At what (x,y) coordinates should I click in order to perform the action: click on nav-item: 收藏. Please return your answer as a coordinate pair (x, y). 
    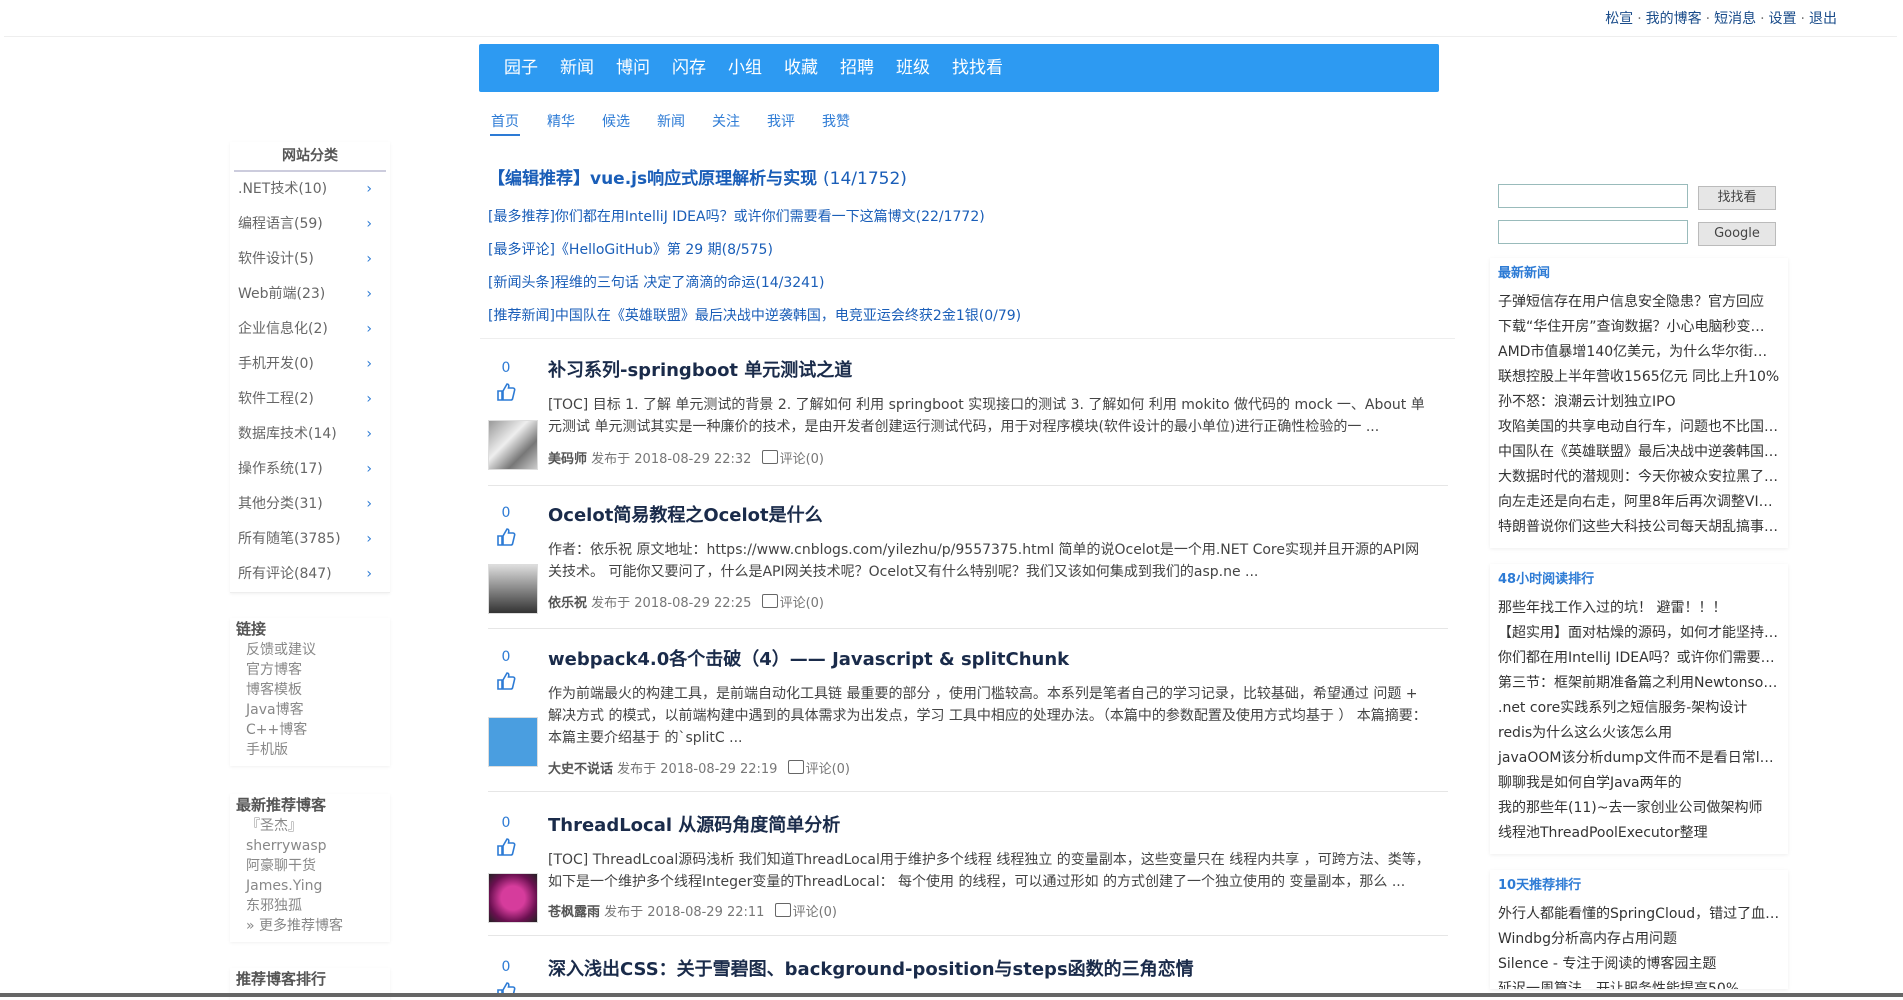
    Looking at the image, I should click on (801, 68).